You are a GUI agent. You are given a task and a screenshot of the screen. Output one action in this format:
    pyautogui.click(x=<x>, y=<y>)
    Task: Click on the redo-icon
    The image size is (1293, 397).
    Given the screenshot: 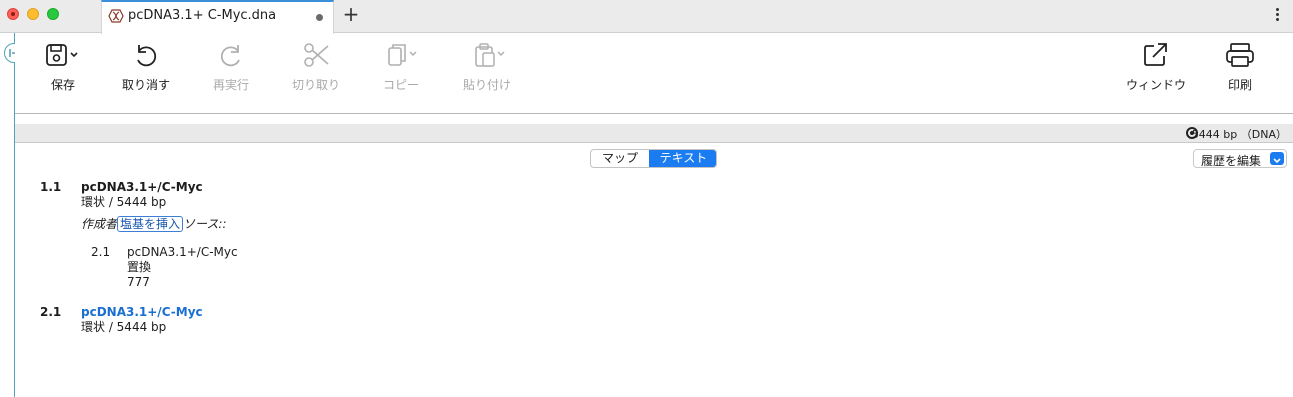 What is the action you would take?
    pyautogui.click(x=230, y=56)
    